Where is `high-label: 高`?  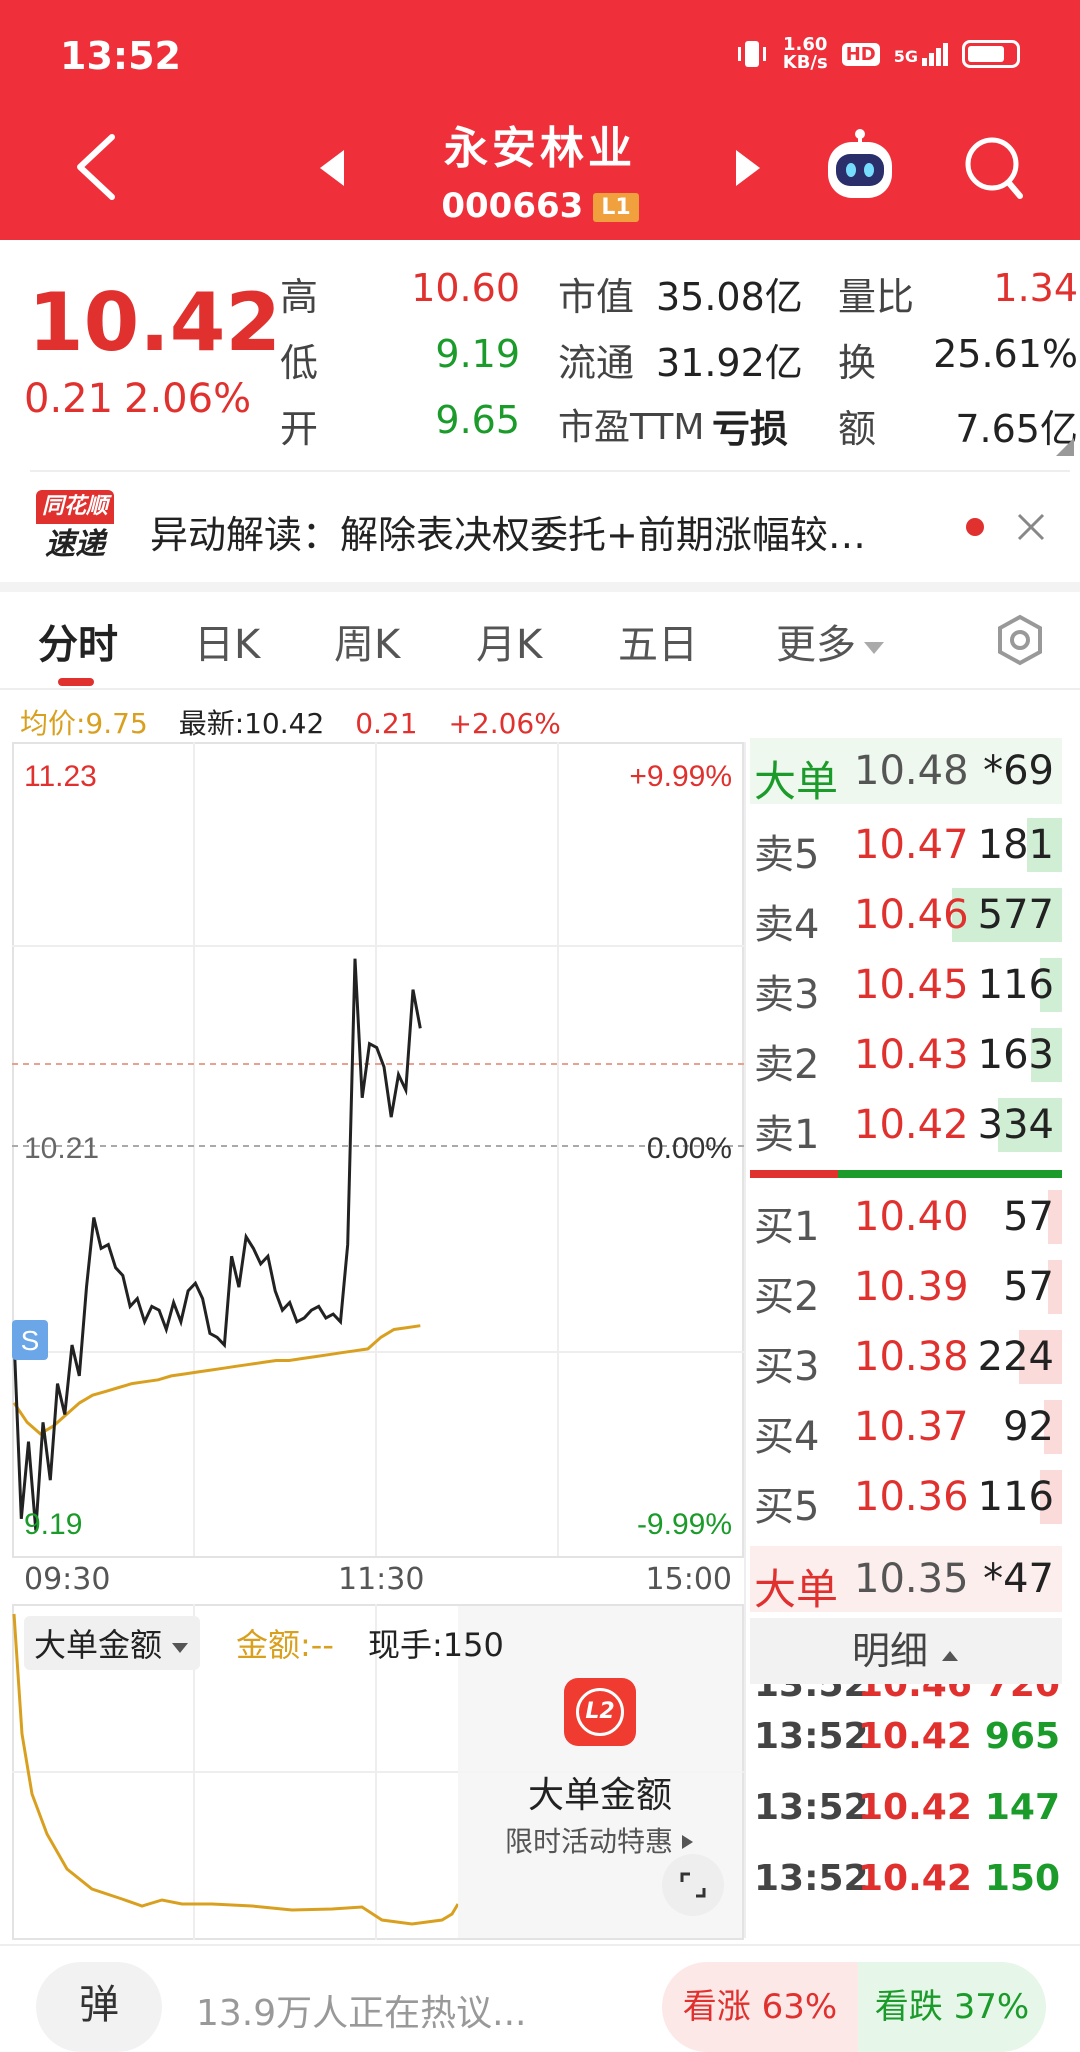
high-label: 高 is located at coordinates (299, 297).